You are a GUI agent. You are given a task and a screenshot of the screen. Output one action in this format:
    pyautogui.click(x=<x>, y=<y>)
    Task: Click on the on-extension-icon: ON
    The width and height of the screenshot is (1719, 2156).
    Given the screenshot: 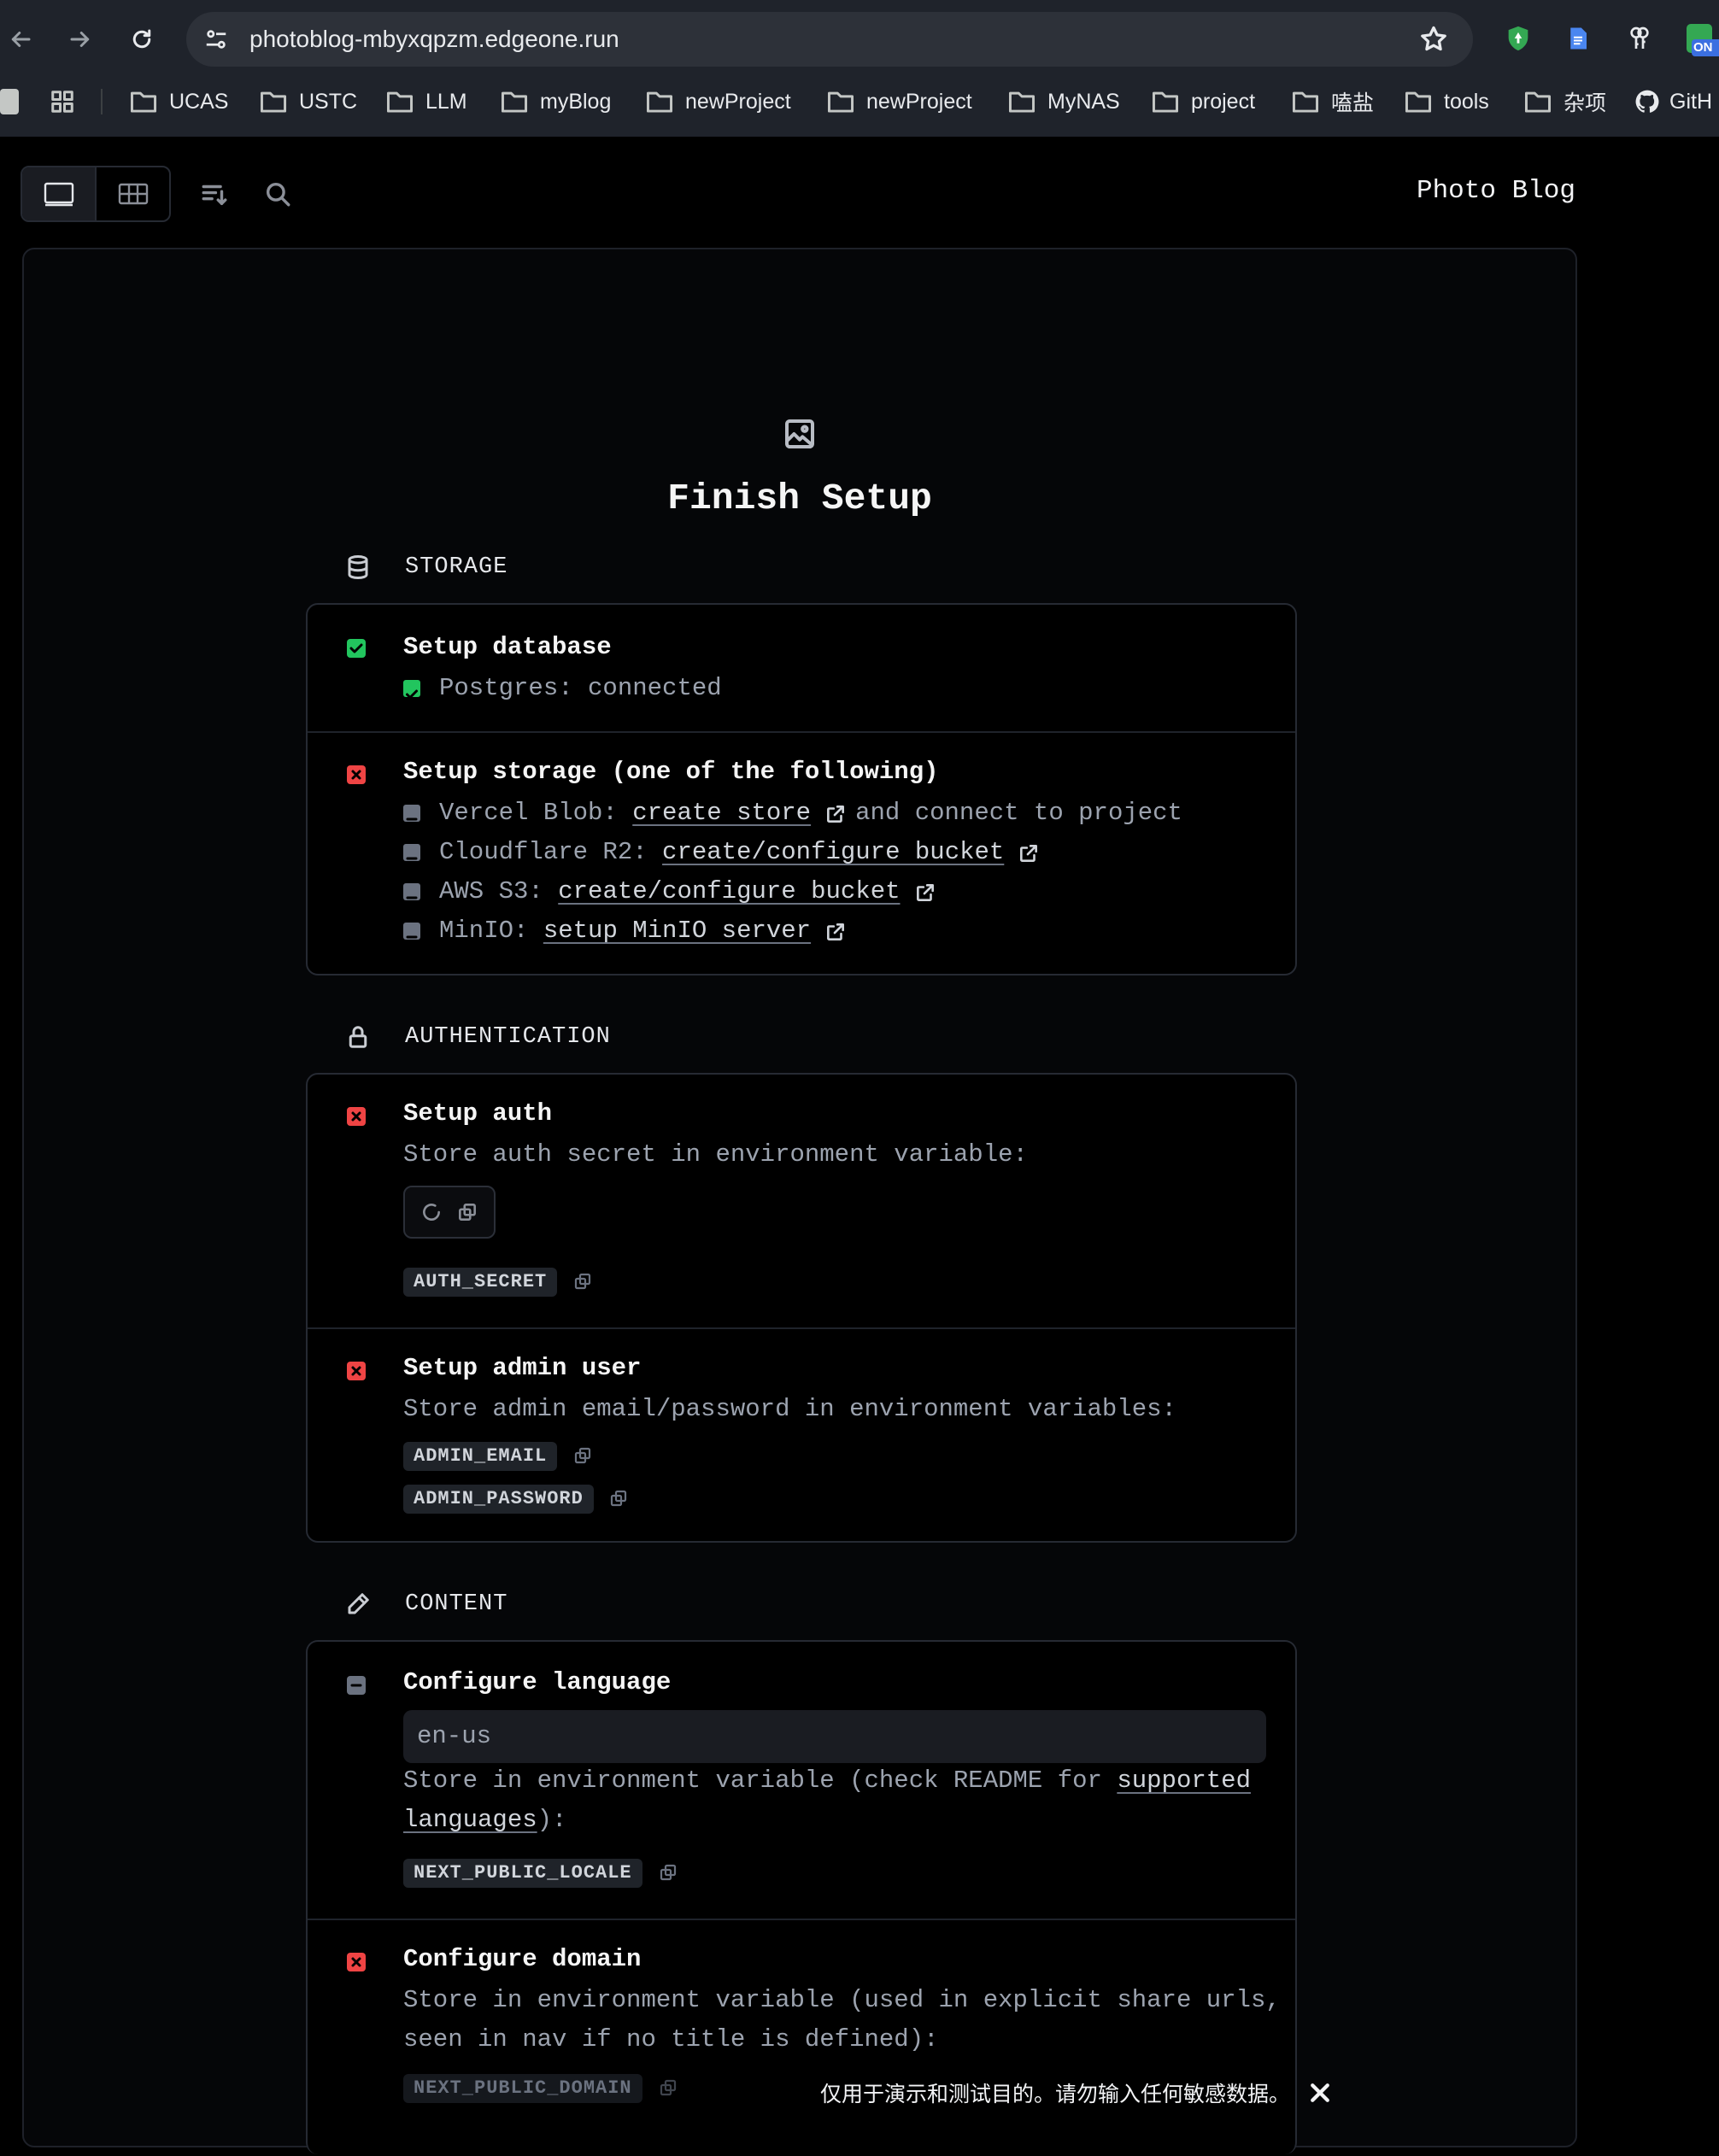 What is the action you would take?
    pyautogui.click(x=1701, y=39)
    